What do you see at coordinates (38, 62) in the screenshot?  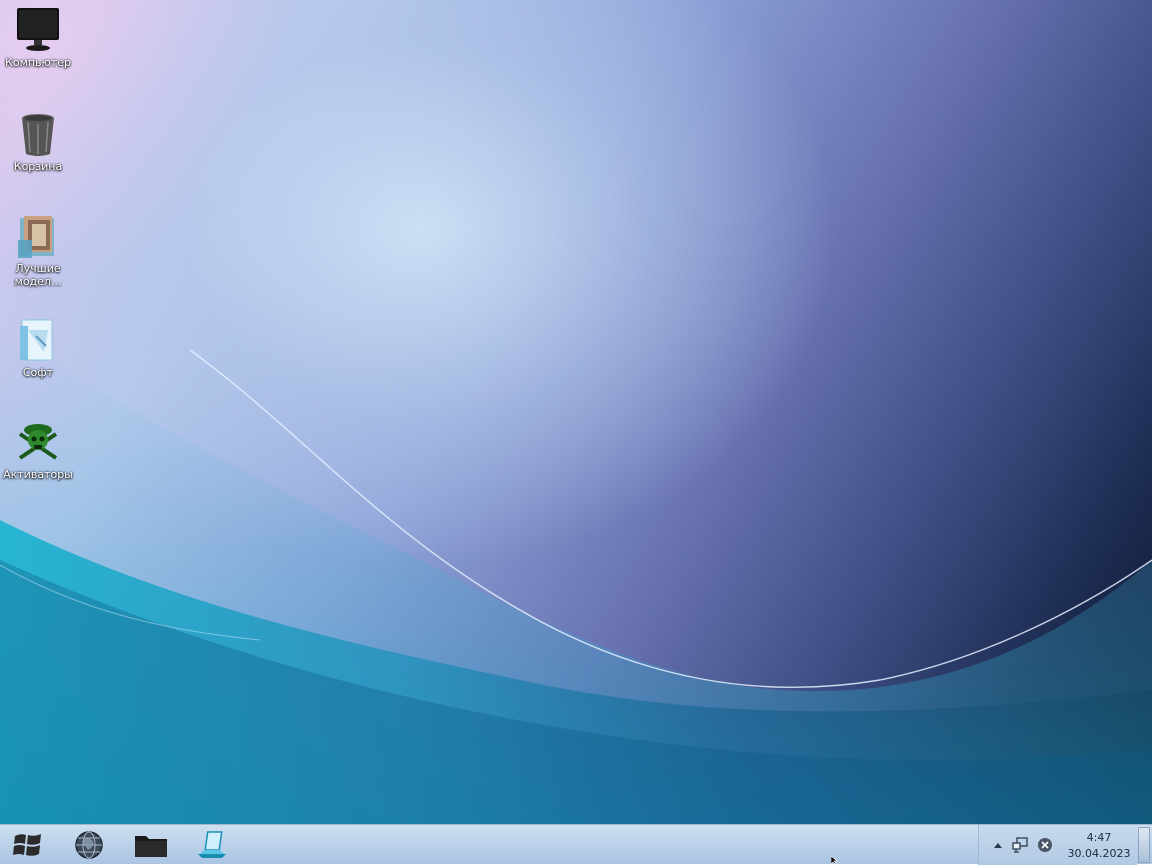 I see `desktop-icon-label: Компьютер` at bounding box center [38, 62].